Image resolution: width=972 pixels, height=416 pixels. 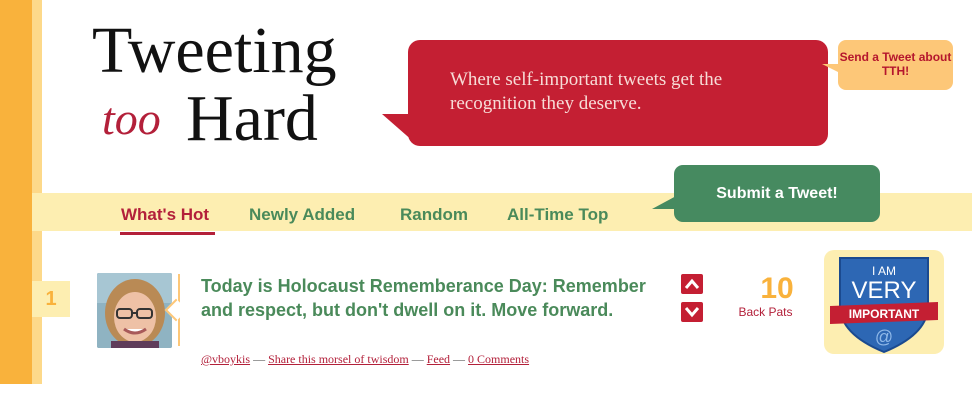 What do you see at coordinates (16, 192) in the screenshot?
I see `left-stripe-dark` at bounding box center [16, 192].